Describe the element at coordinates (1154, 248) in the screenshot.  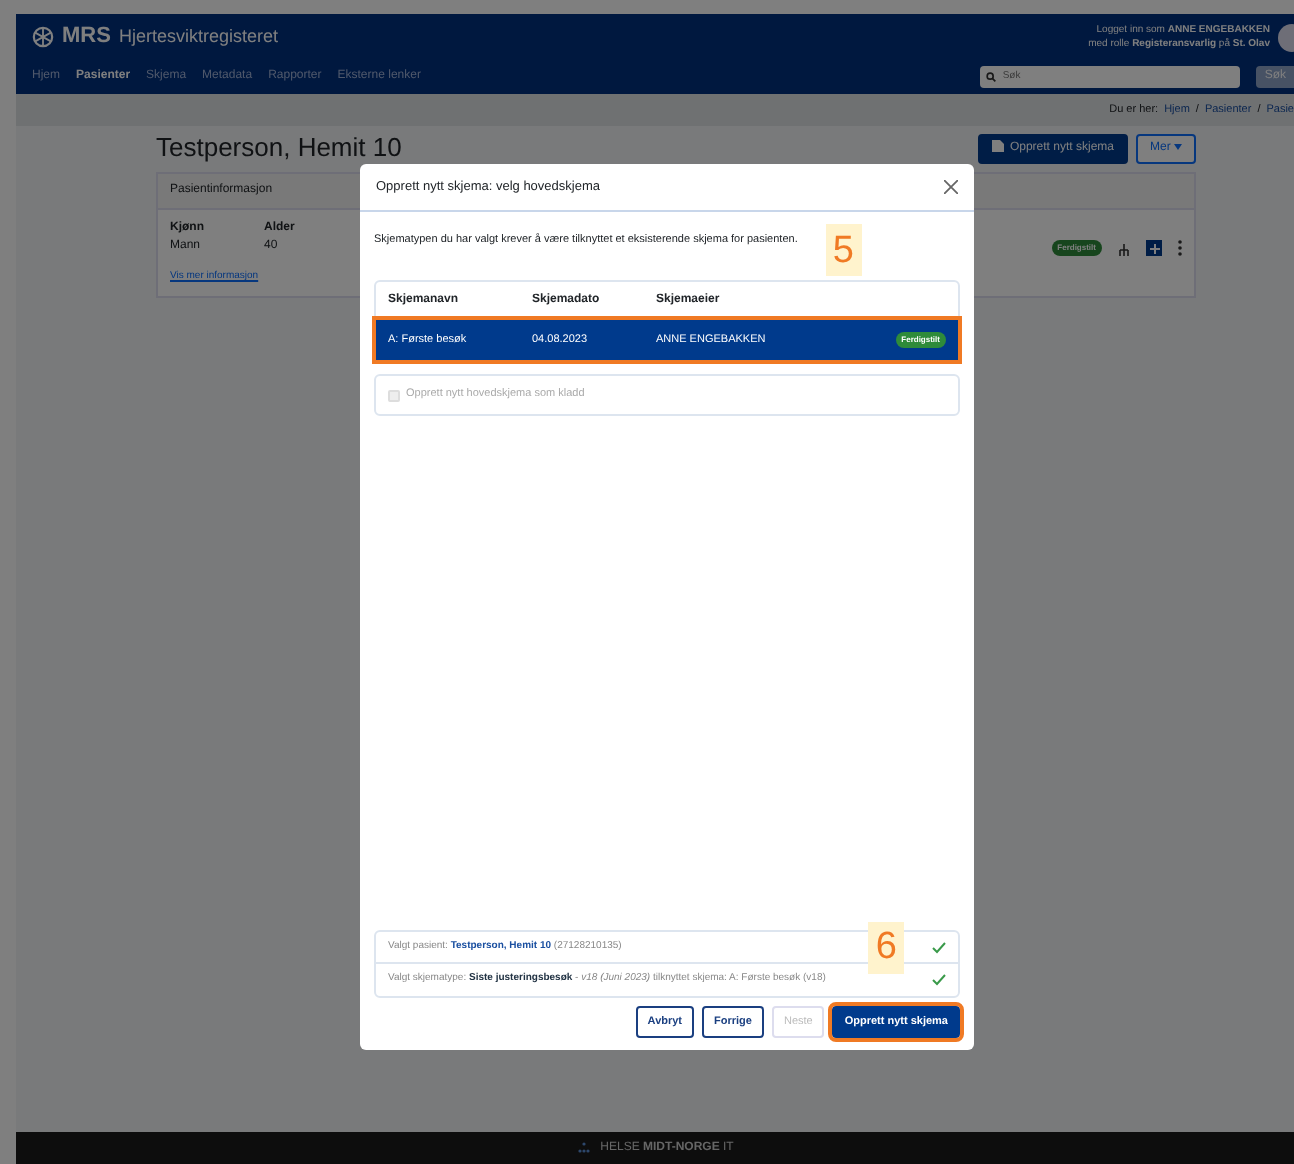
I see `add-button` at that location.